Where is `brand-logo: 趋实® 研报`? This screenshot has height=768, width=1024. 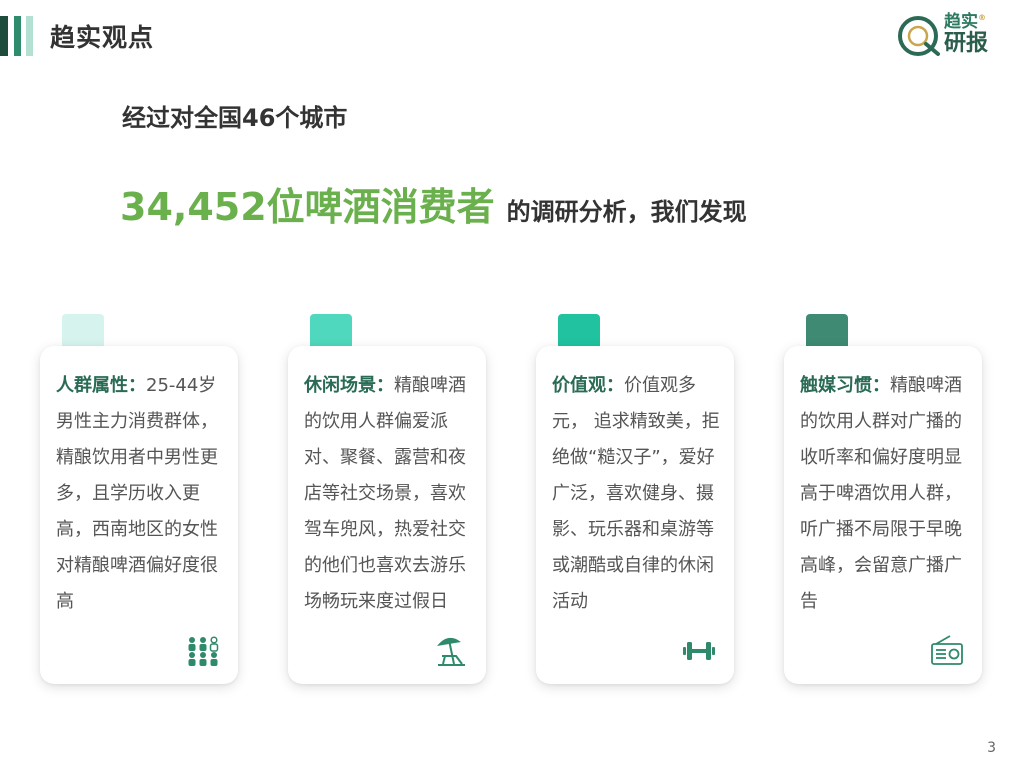
brand-logo: 趋实® 研报 is located at coordinates (951, 37).